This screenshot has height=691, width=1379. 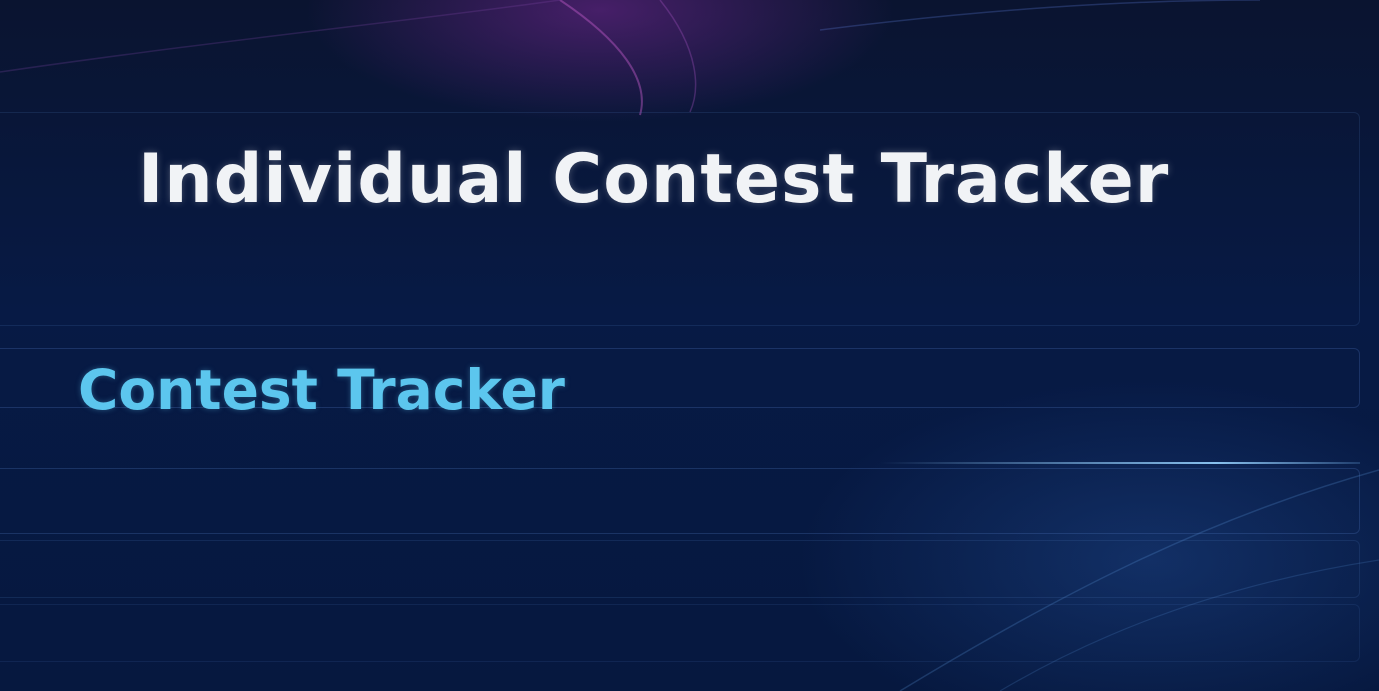 What do you see at coordinates (321, 390) in the screenshot?
I see `section-title: Contest Tracker` at bounding box center [321, 390].